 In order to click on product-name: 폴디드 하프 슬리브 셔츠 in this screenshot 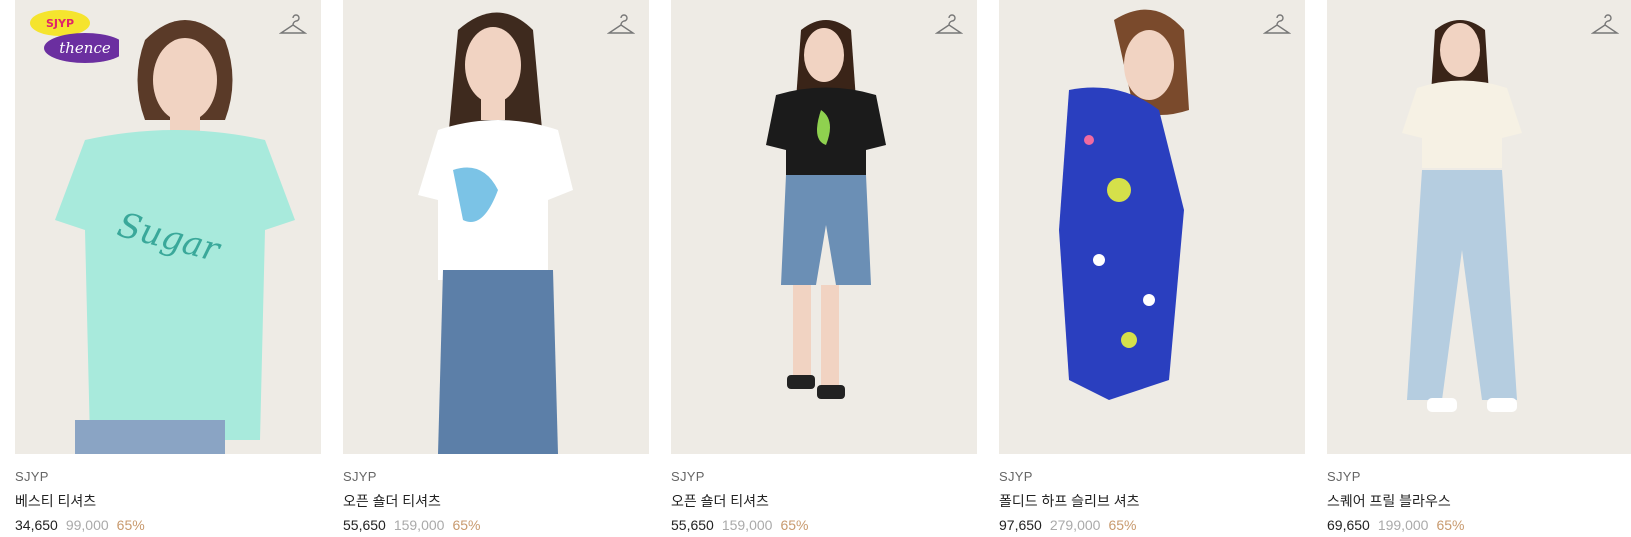, I will do `click(1152, 501)`.